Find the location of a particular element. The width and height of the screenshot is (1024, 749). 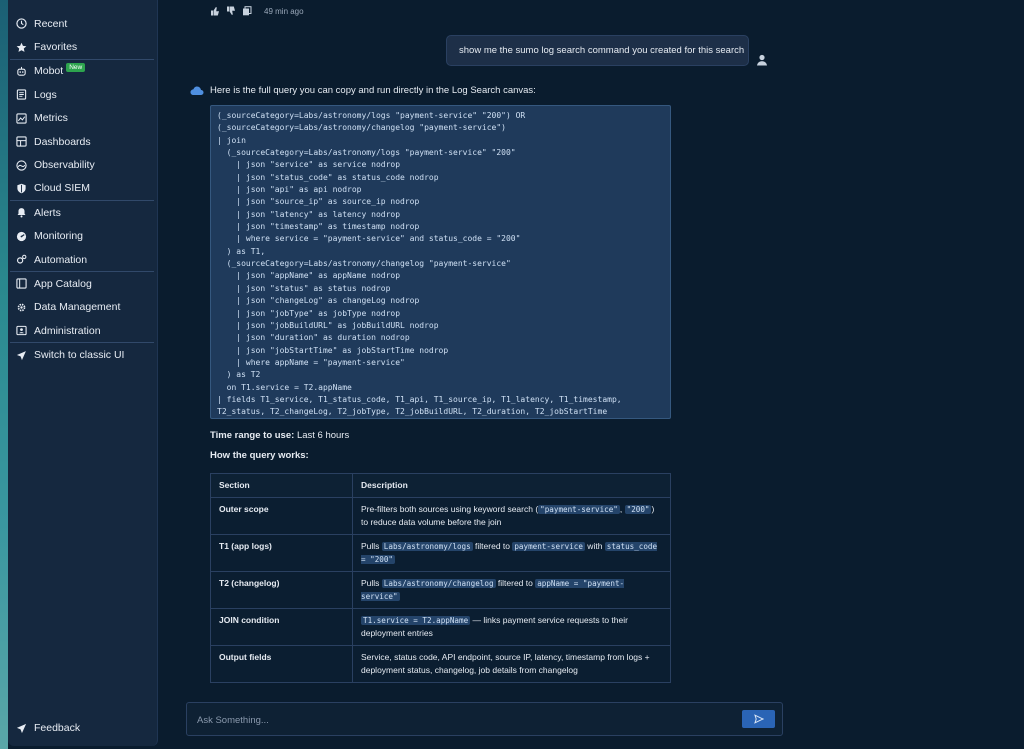

observability-icon is located at coordinates (21, 165).